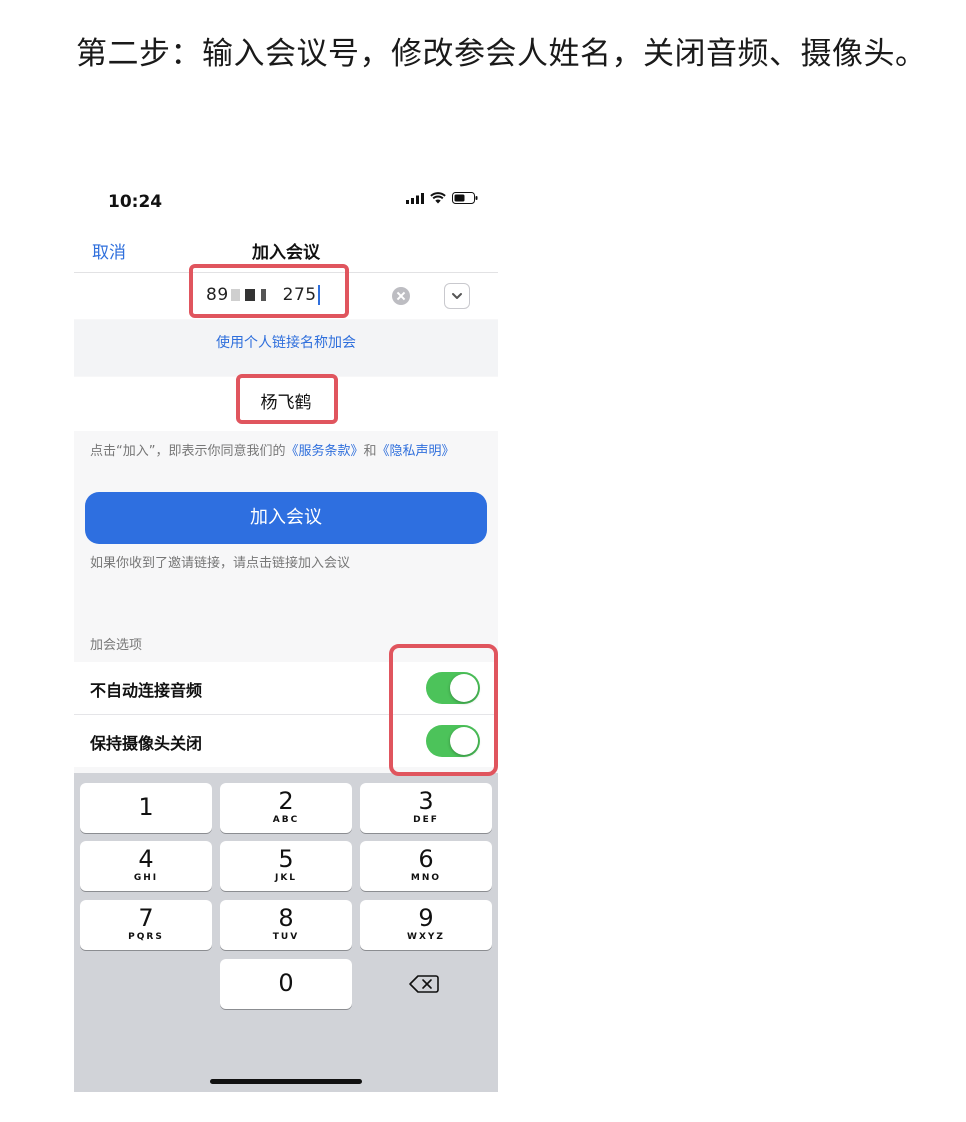 The width and height of the screenshot is (966, 1122). Describe the element at coordinates (286, 199) in the screenshot. I see `status-bar: 10:24` at that location.